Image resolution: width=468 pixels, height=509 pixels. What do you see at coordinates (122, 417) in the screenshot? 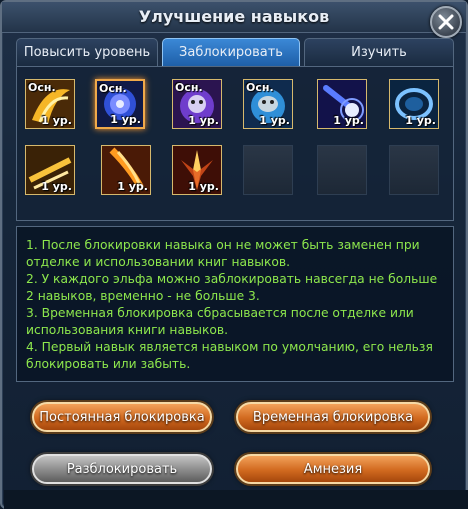
I see `permanent-lock-button: Постоянная блокировка` at bounding box center [122, 417].